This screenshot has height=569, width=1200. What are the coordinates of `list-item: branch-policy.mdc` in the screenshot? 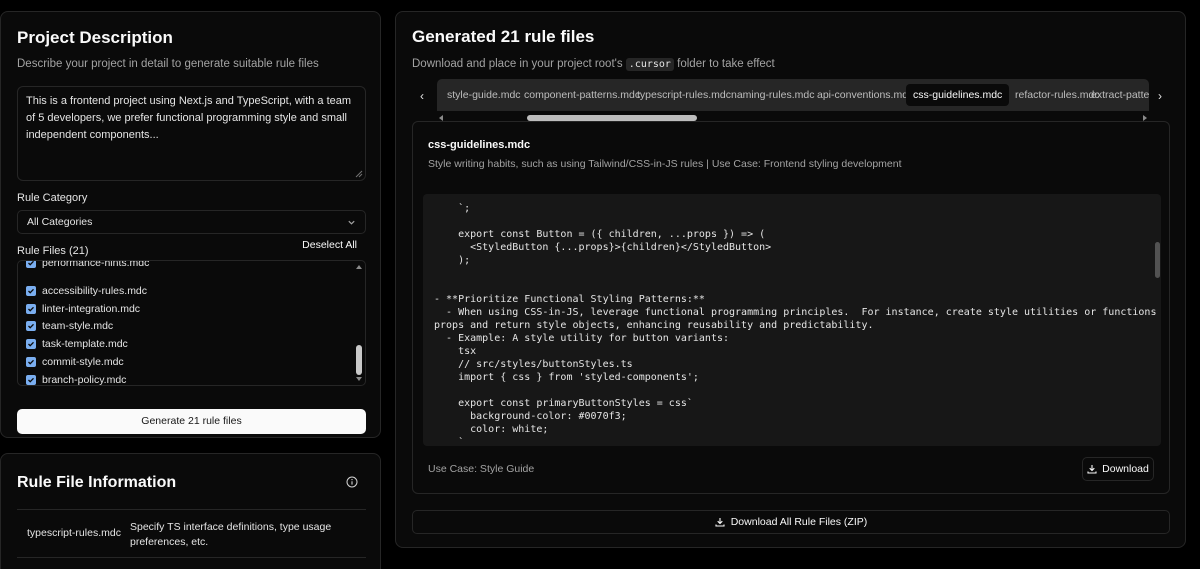 It's located at (76, 379).